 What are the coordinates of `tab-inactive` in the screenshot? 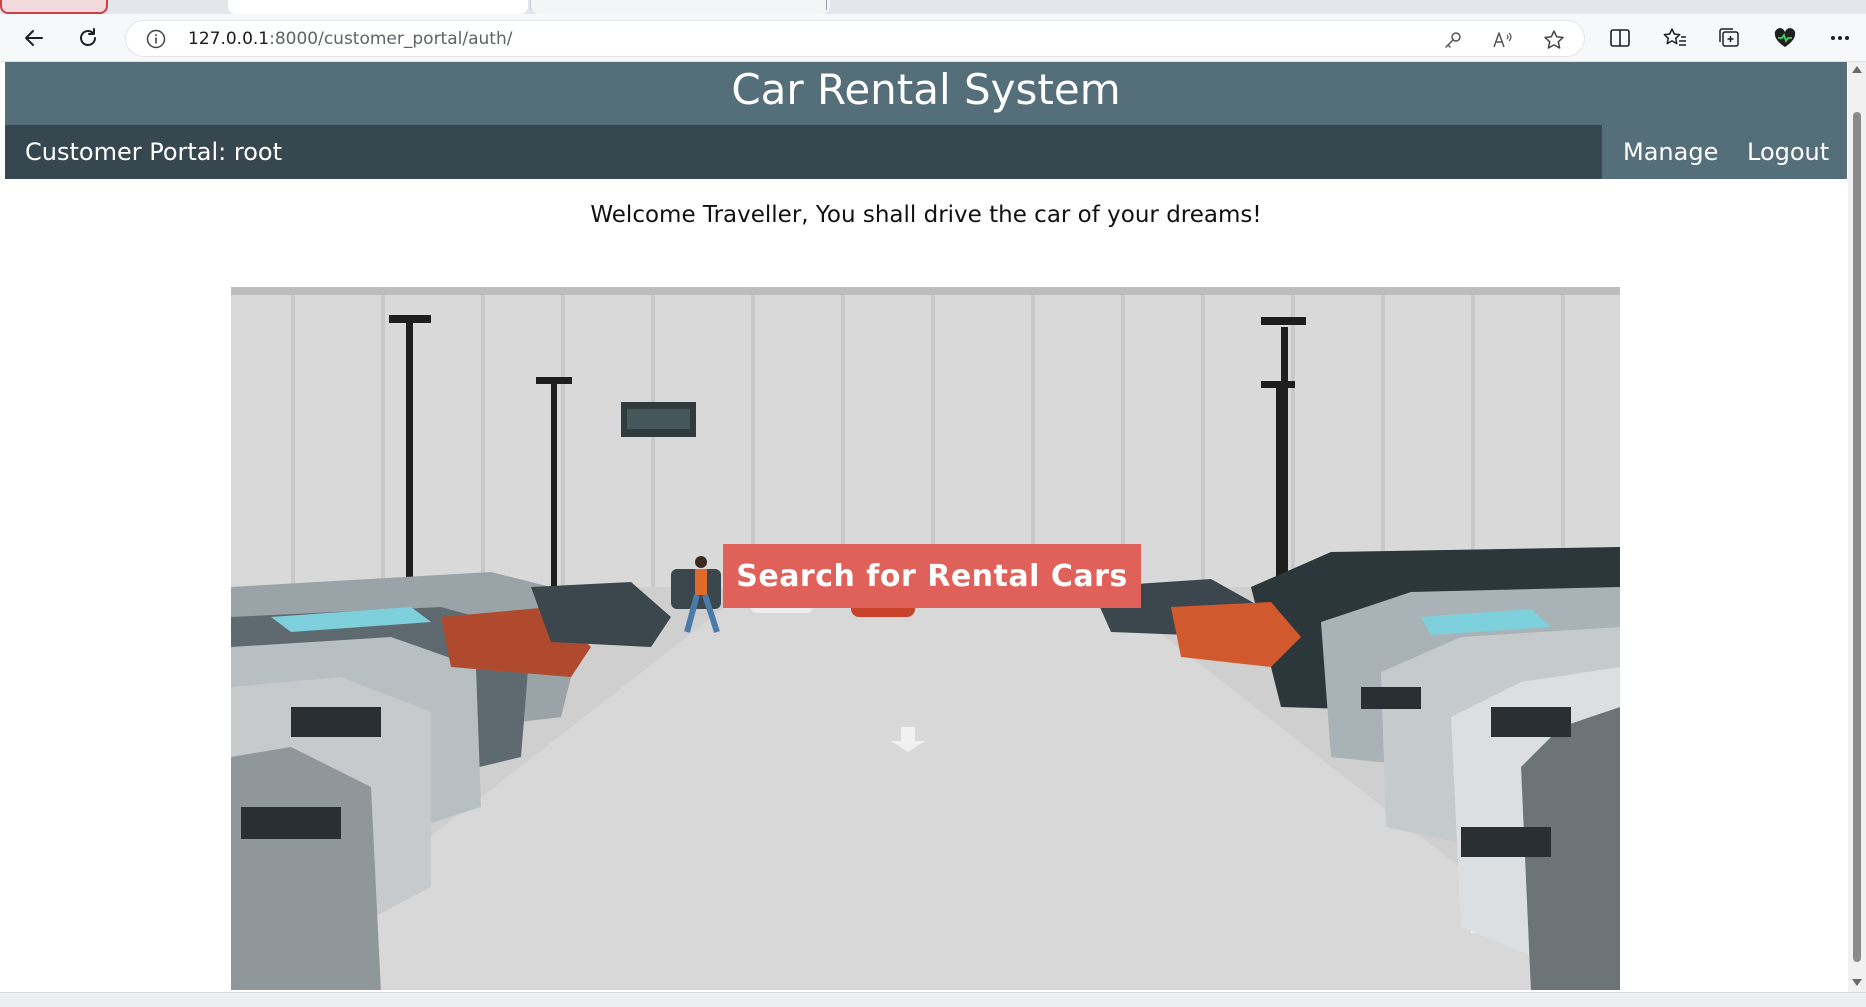 It's located at (680, 7).